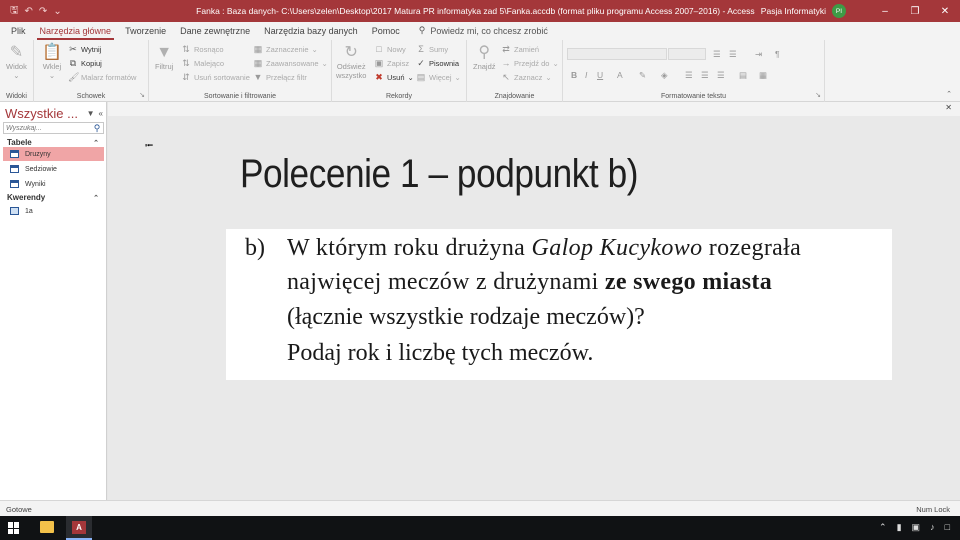 This screenshot has height=540, width=960. I want to click on save-icon: 🖫, so click(14, 11).